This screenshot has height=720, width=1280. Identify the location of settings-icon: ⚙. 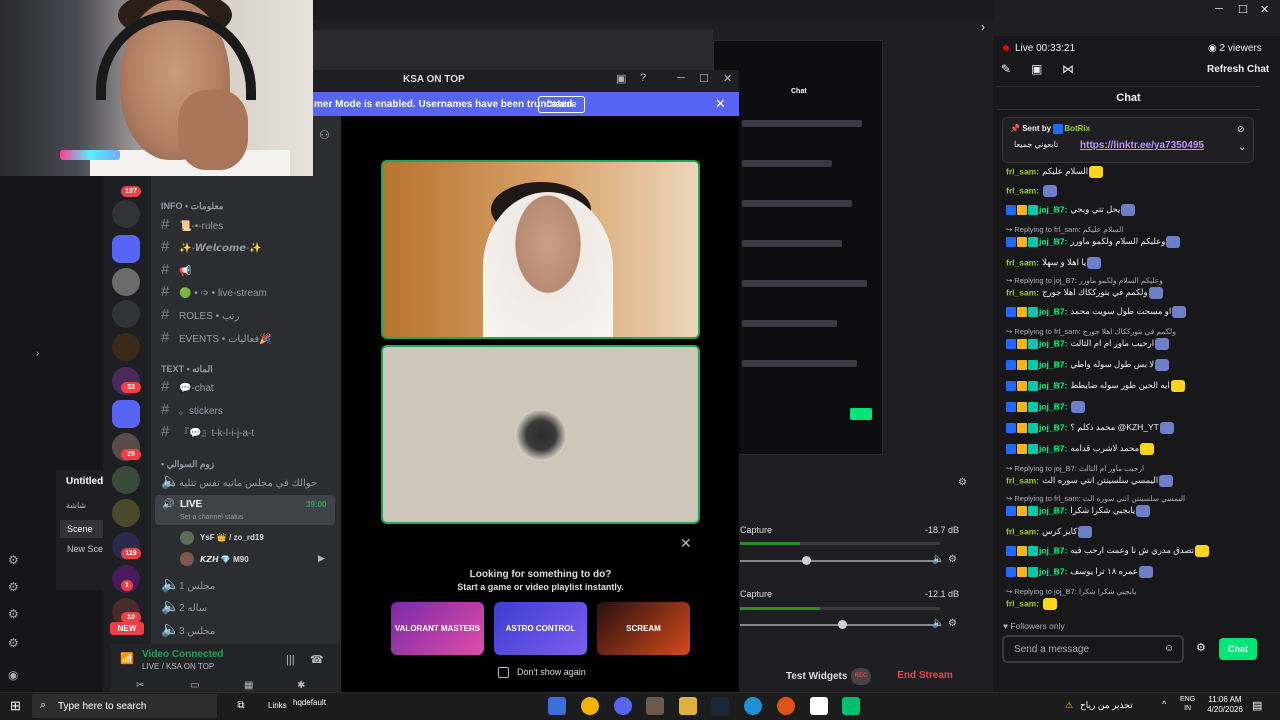
(13, 643).